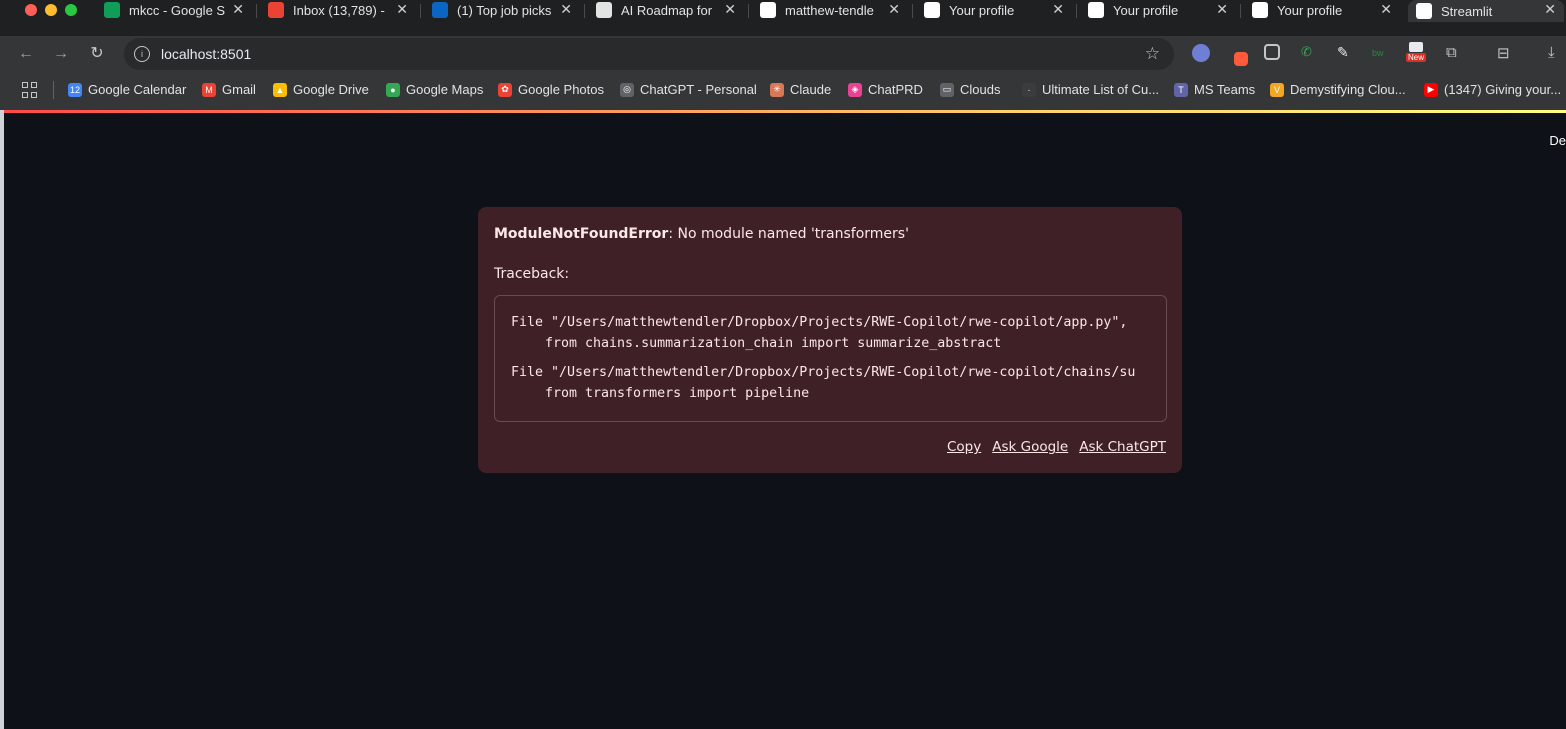  I want to click on reload-icon: ↻, so click(97, 54).